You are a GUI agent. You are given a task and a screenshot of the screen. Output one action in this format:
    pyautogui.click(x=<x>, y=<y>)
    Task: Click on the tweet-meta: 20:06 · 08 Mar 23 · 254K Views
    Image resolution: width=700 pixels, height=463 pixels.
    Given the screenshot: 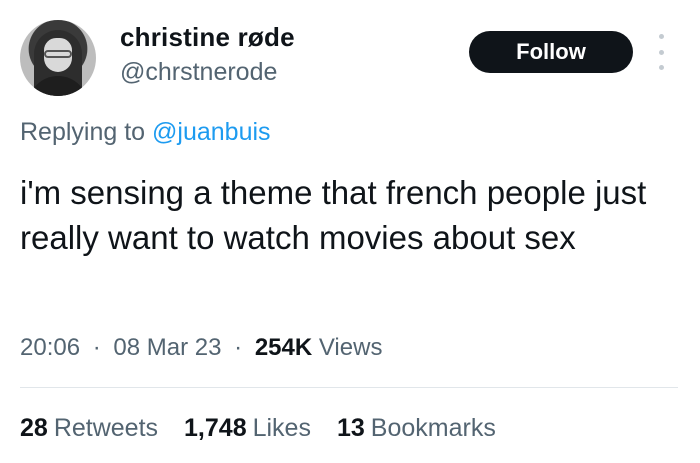 What is the action you would take?
    pyautogui.click(x=201, y=348)
    